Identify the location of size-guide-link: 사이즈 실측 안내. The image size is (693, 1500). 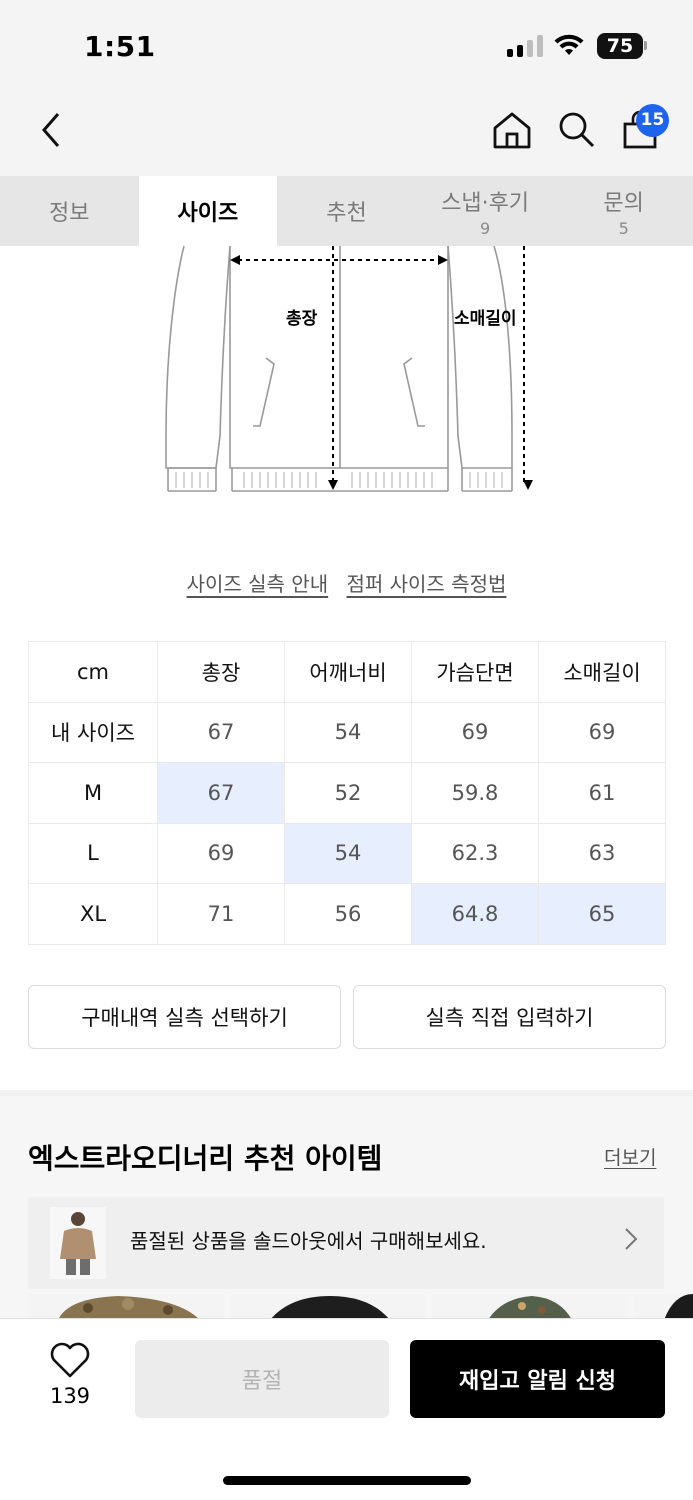
(258, 584).